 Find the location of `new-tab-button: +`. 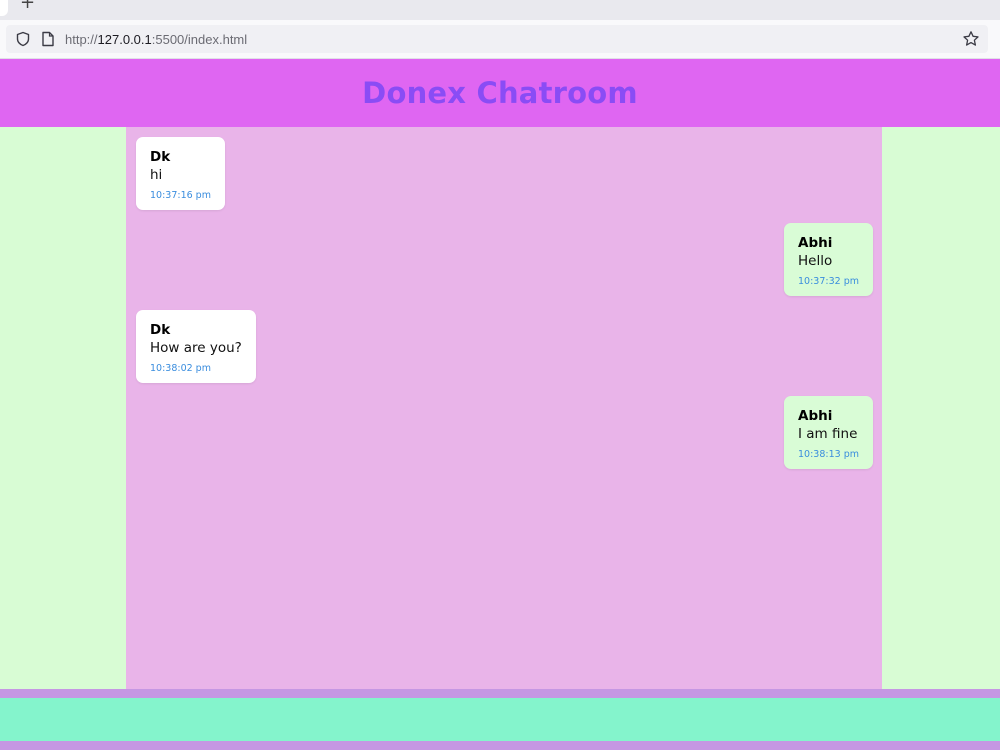

new-tab-button: + is located at coordinates (27, 6).